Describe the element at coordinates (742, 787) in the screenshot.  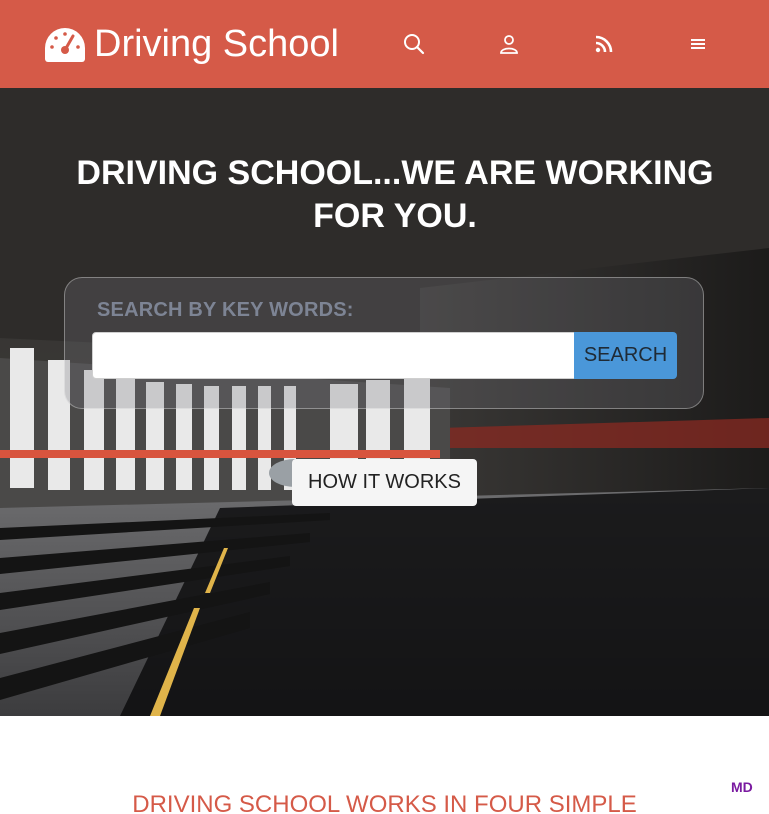
I see `md-badge: MD` at that location.